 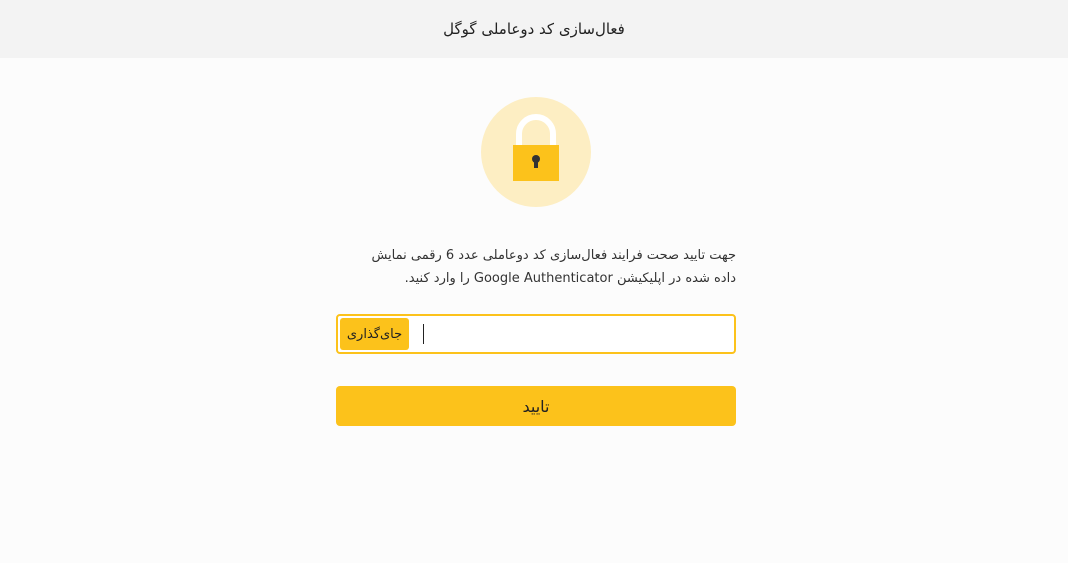 What do you see at coordinates (536, 406) in the screenshot?
I see `submit-button: تایید` at bounding box center [536, 406].